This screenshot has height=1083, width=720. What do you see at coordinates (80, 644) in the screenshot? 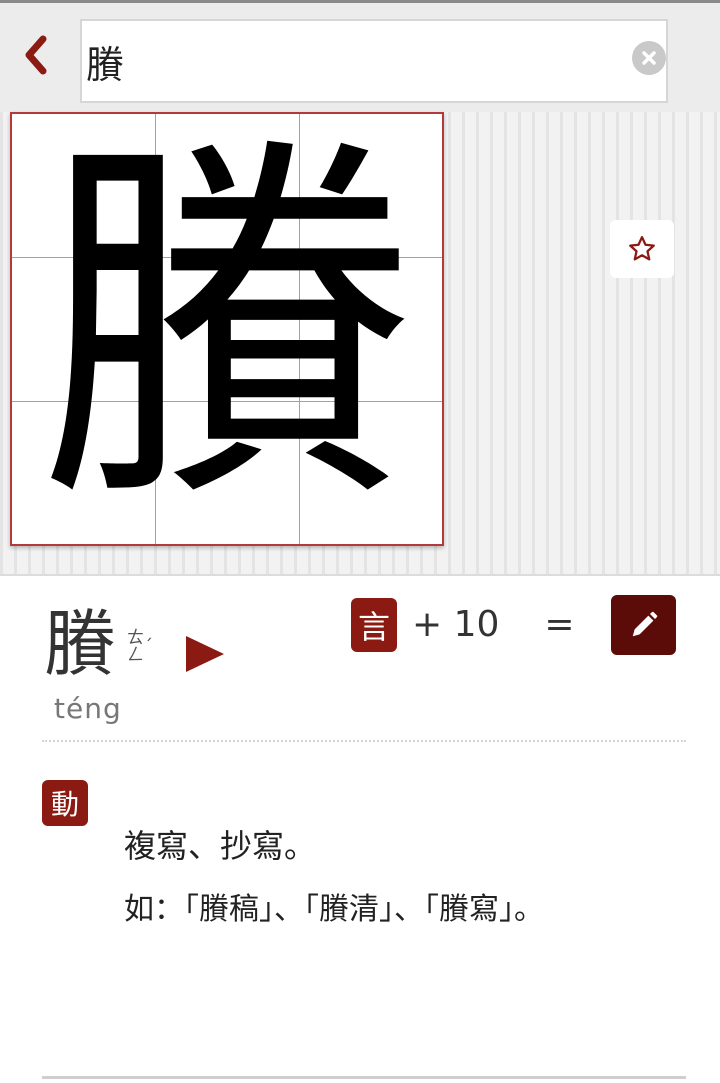
I see `entry-title: 賸` at bounding box center [80, 644].